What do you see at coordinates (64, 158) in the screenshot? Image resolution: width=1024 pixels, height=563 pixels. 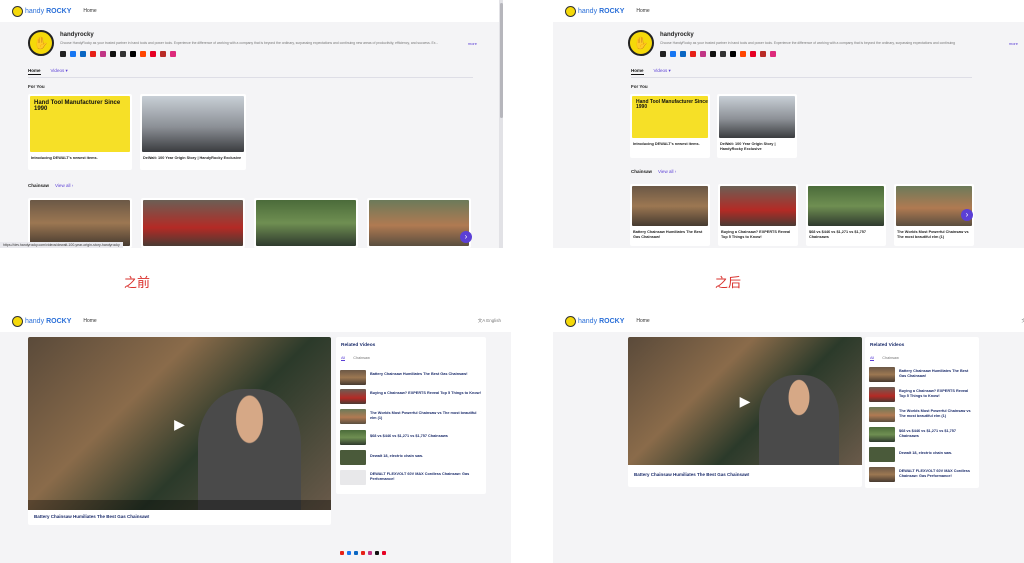 I see `video-title: Introducing DEWALT's newest items.` at bounding box center [64, 158].